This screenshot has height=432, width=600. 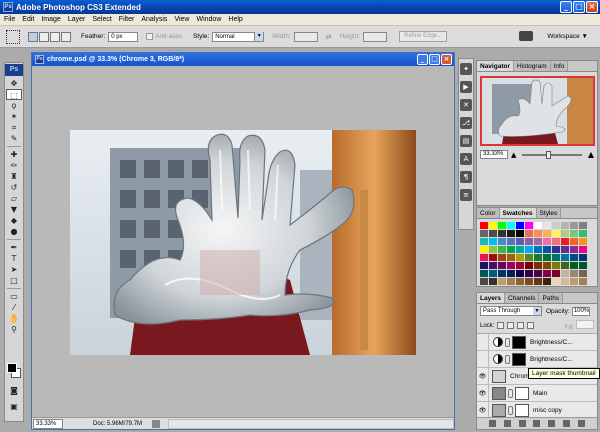 I want to click on style-select: Normal ▼, so click(x=238, y=36).